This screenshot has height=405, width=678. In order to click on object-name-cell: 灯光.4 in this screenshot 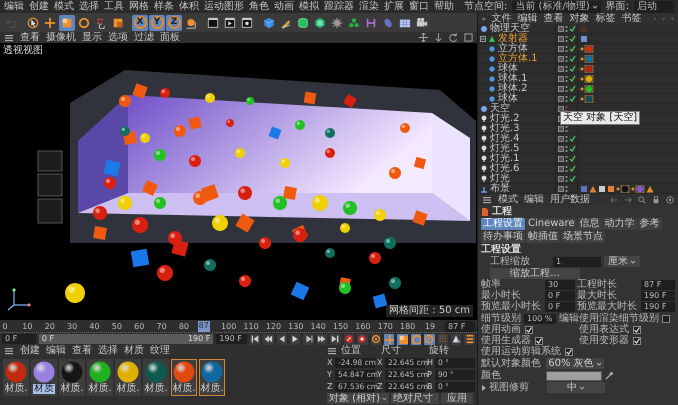, I will do `click(517, 139)`.